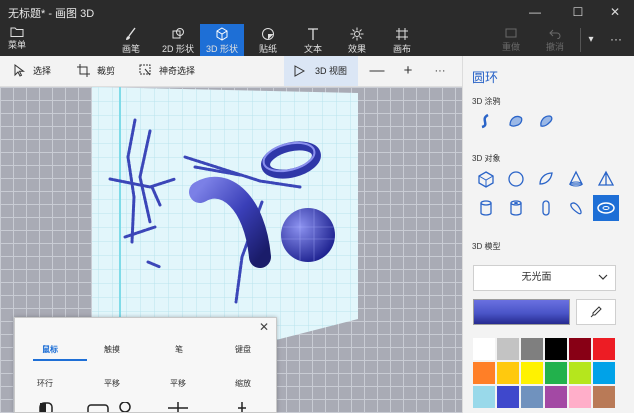 The width and height of the screenshot is (634, 413). Describe the element at coordinates (603, 277) in the screenshot. I see `chevron-down-icon` at that location.